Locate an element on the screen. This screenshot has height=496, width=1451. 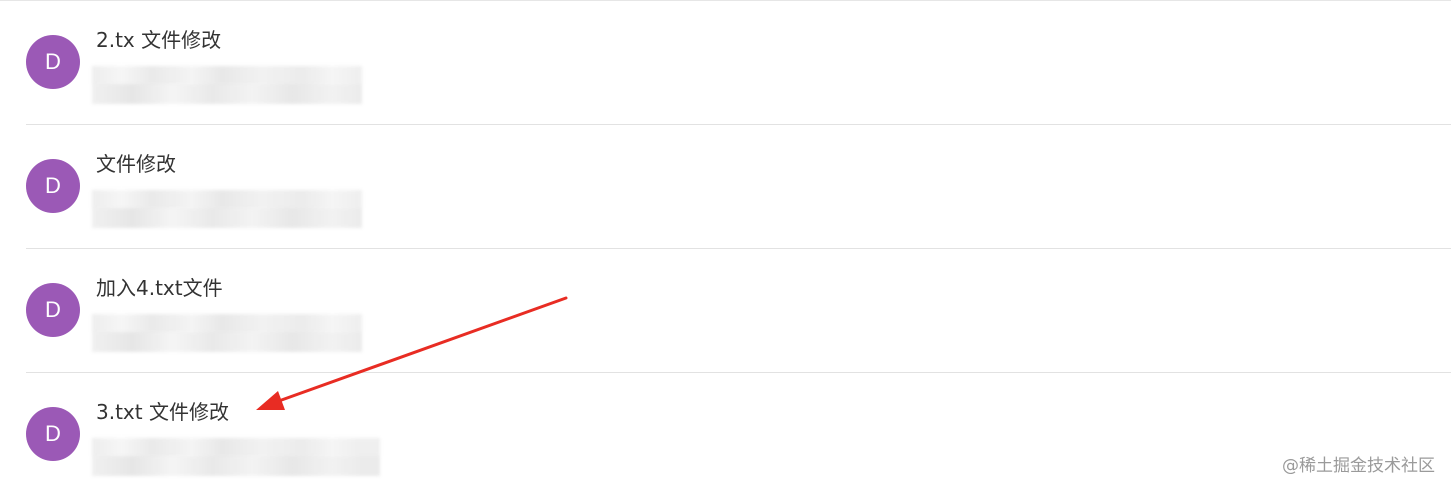
watermark-text: @稀土掘金技术社区 is located at coordinates (1358, 466).